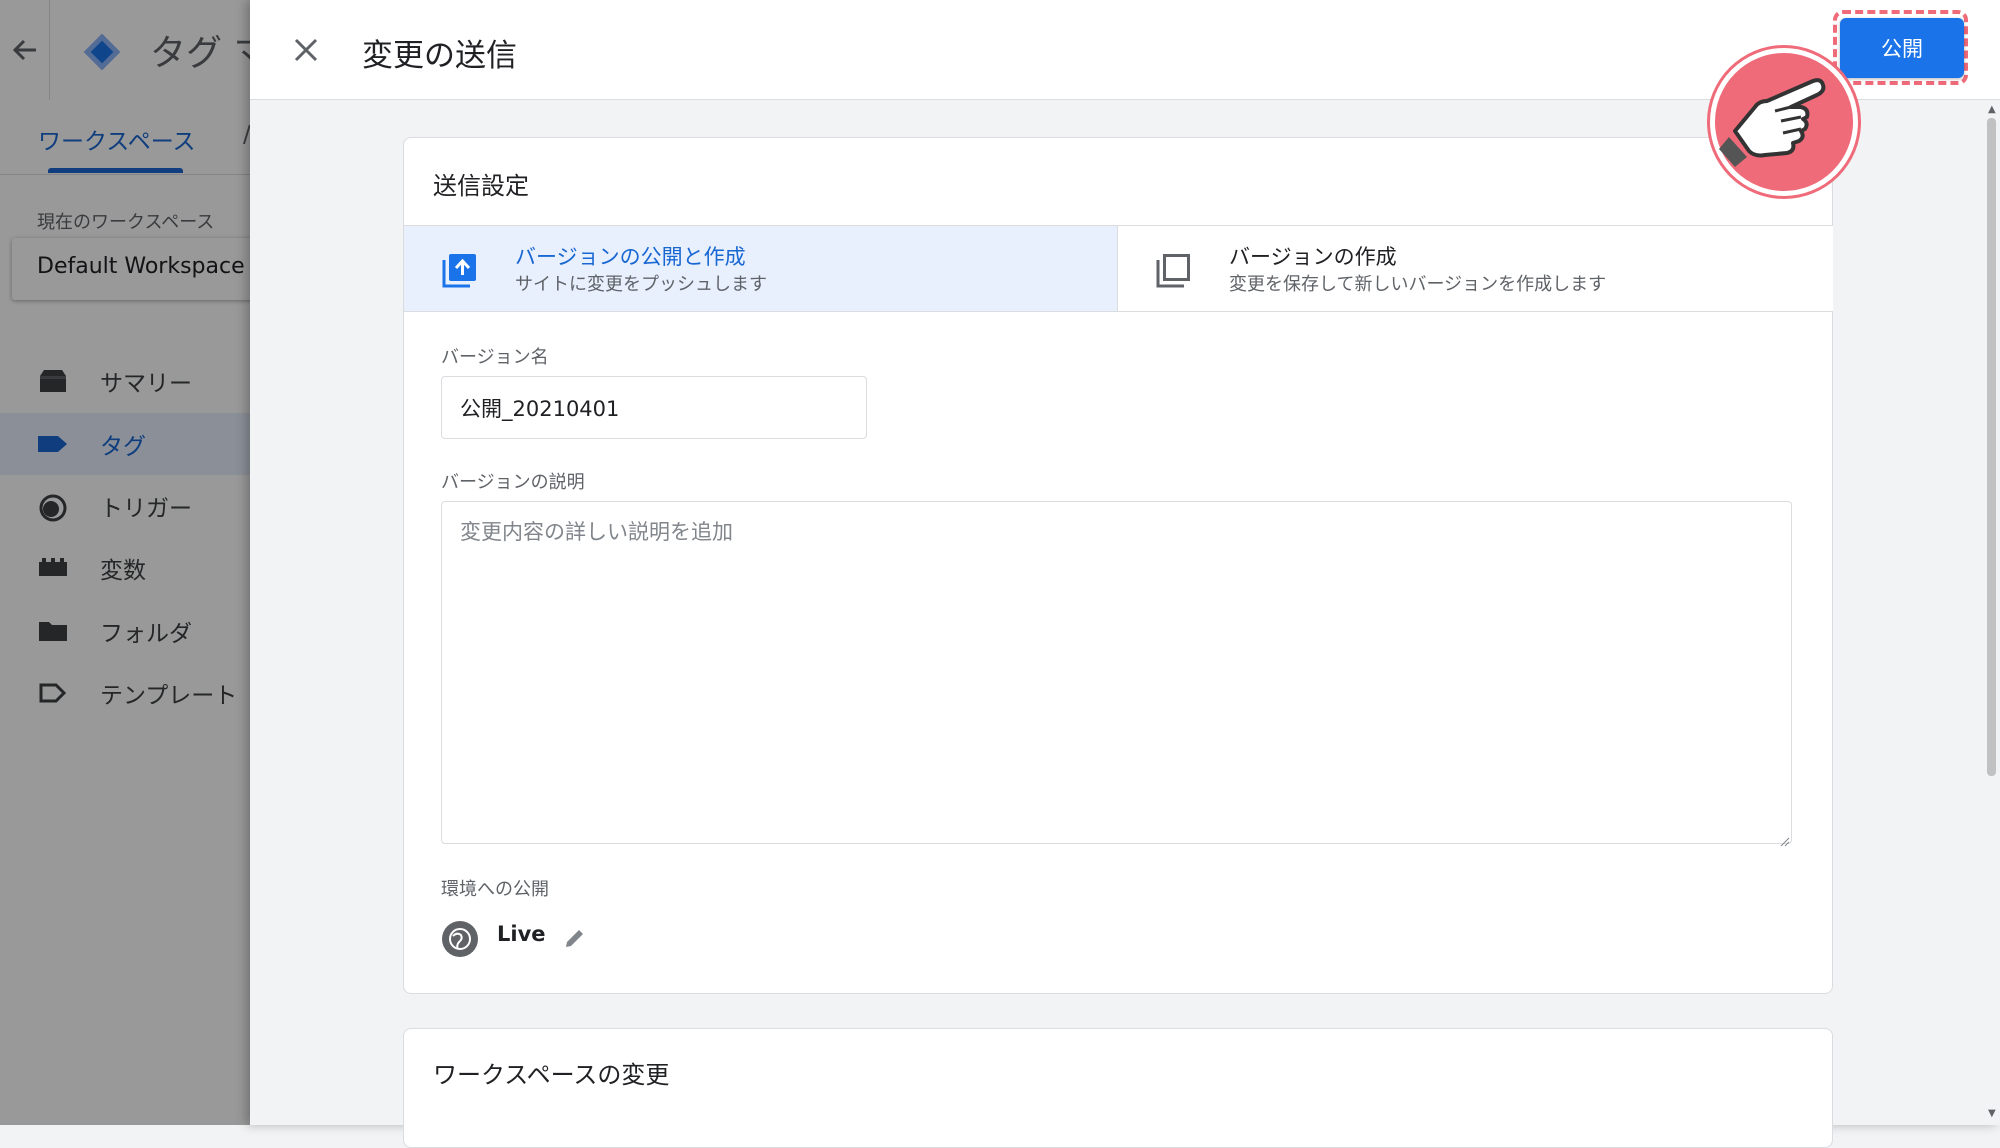 The height and width of the screenshot is (1148, 2000). What do you see at coordinates (481, 186) in the screenshot?
I see `submission-settings-title: 送信設定` at bounding box center [481, 186].